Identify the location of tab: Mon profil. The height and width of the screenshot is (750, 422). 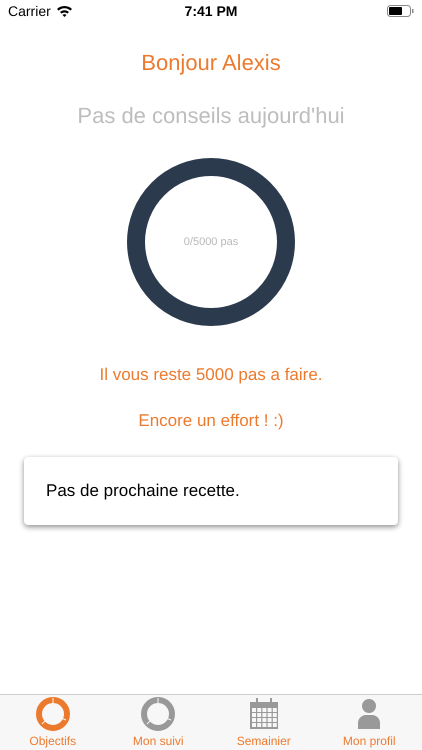
(369, 722).